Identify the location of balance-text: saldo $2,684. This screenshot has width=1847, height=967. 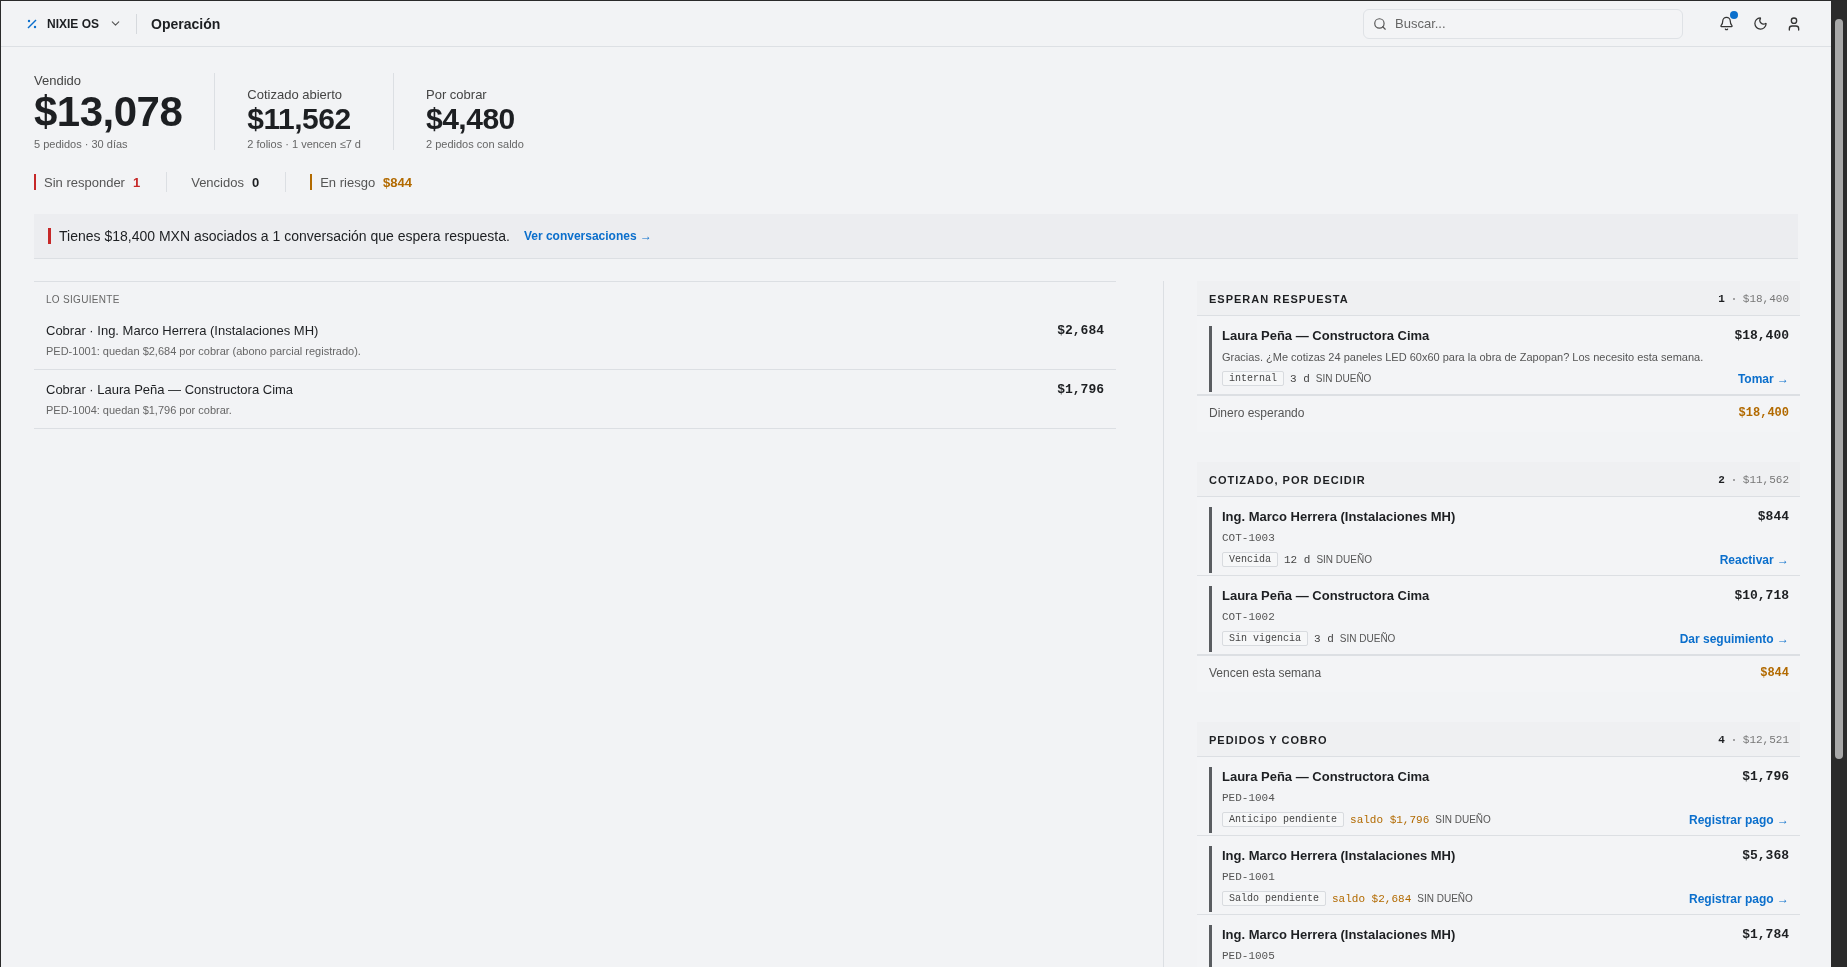
(1372, 898).